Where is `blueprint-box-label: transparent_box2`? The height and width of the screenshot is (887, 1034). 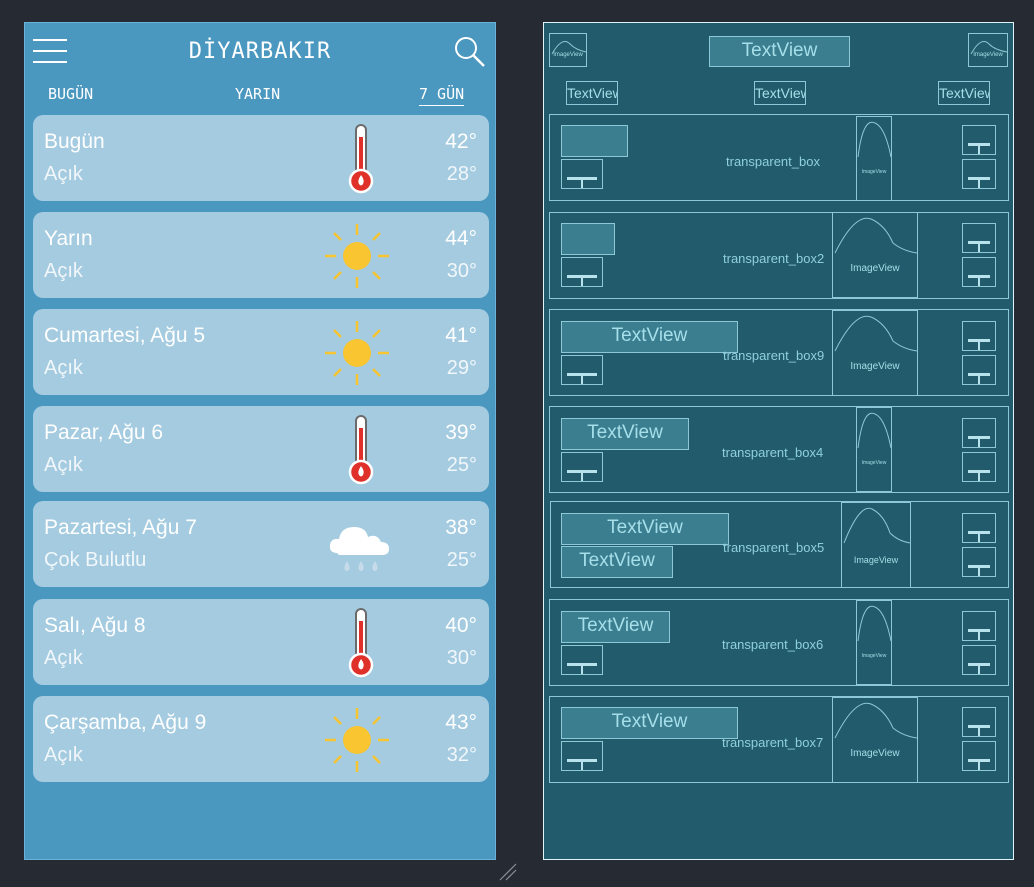 blueprint-box-label: transparent_box2 is located at coordinates (774, 258).